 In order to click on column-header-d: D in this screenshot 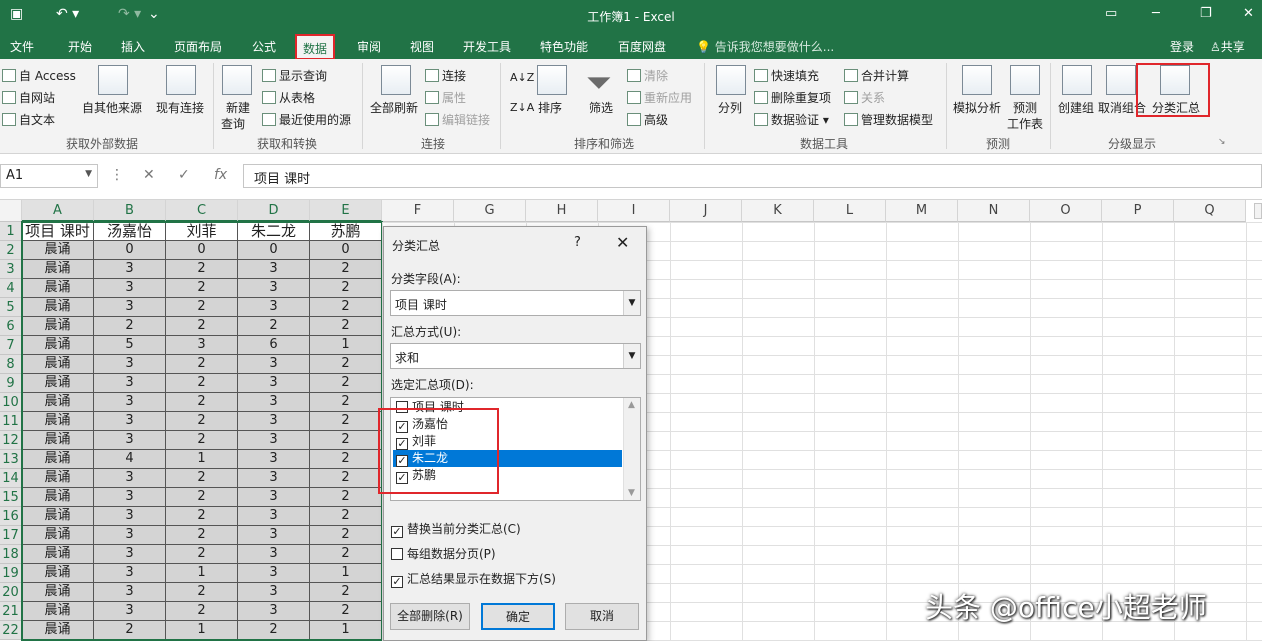, I will do `click(274, 211)`.